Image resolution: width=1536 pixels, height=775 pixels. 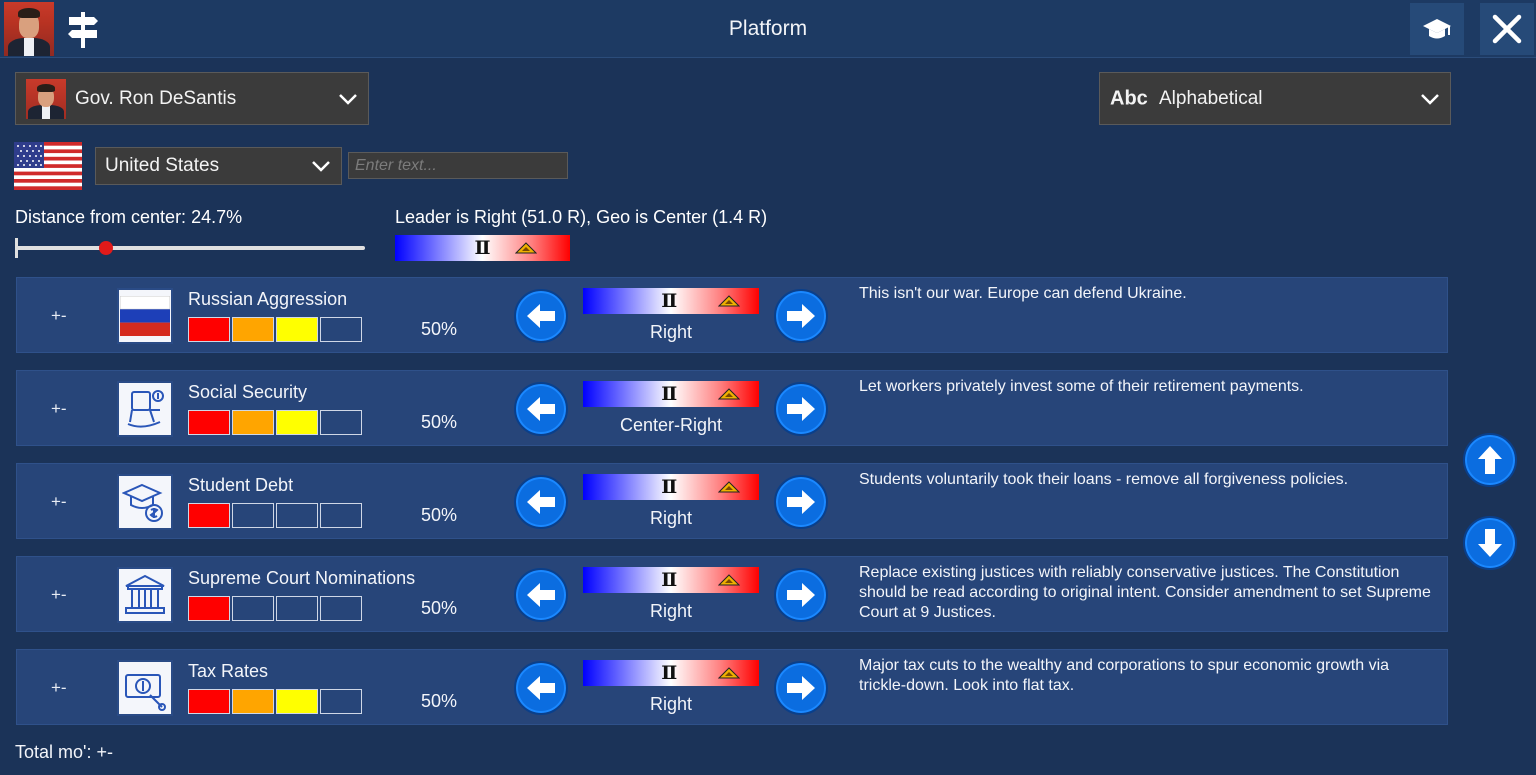 I want to click on scroll-down-button, so click(x=1490, y=543).